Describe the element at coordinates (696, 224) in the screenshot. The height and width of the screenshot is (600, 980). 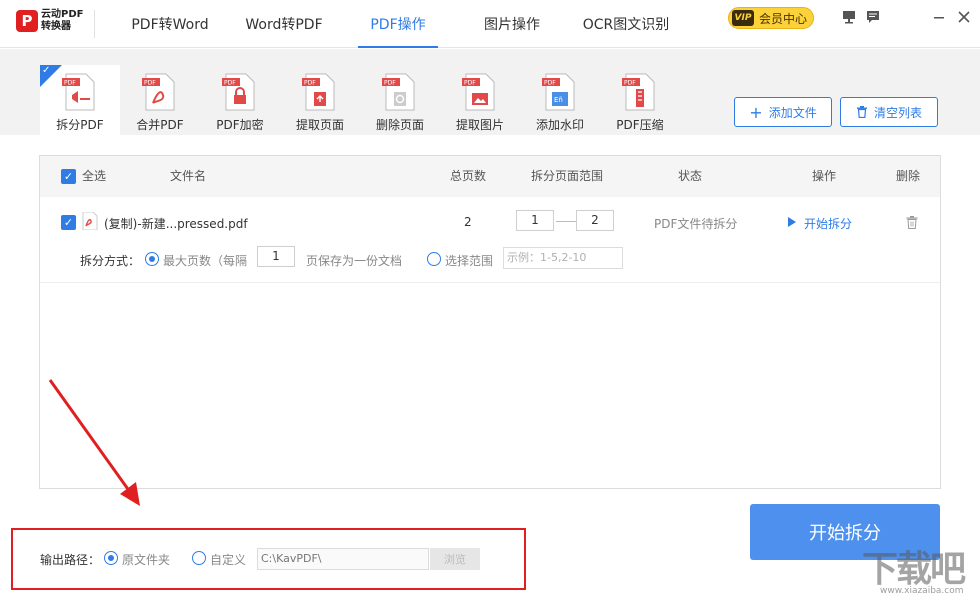
I see `file-status: PDF文件待拆分` at that location.